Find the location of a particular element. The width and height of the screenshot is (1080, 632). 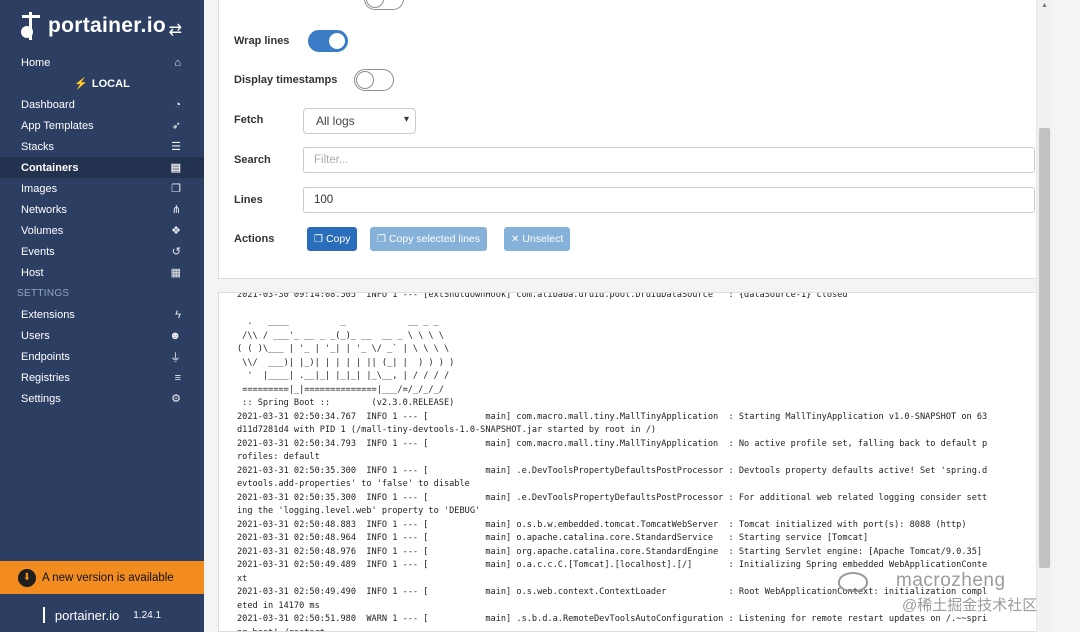

rocket-icon: ➶ is located at coordinates (176, 126).